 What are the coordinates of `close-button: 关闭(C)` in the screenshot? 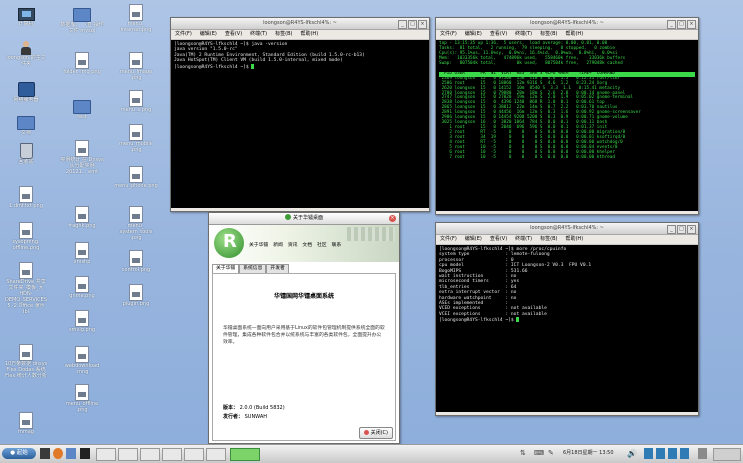 It's located at (376, 433).